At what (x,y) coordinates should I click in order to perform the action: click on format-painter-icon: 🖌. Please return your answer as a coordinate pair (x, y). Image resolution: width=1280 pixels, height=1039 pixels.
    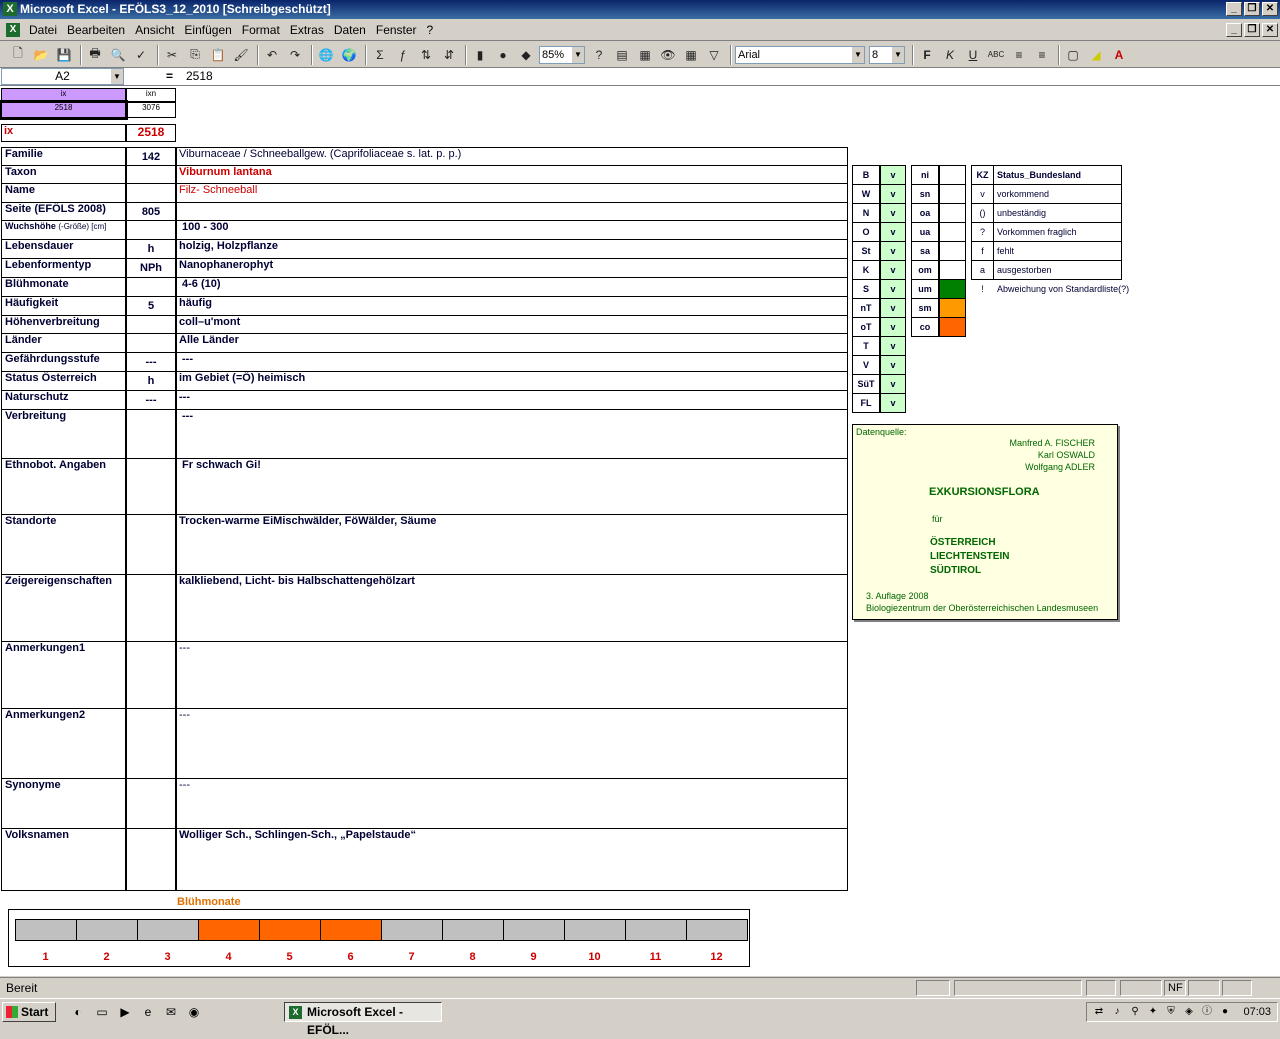
    Looking at the image, I should click on (241, 55).